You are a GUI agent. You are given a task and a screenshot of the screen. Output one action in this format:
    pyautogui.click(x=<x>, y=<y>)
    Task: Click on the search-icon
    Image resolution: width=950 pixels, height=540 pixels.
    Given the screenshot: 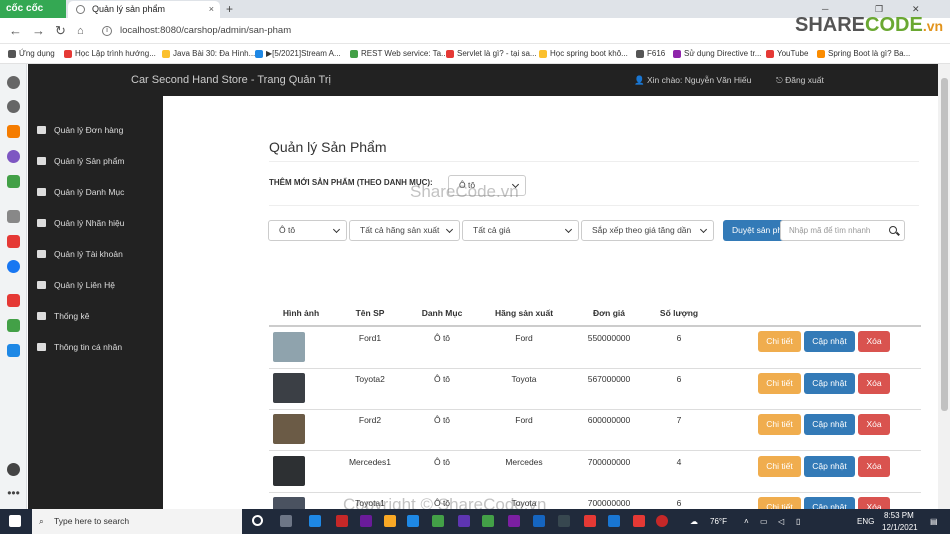 What is the action you would take?
    pyautogui.click(x=893, y=230)
    